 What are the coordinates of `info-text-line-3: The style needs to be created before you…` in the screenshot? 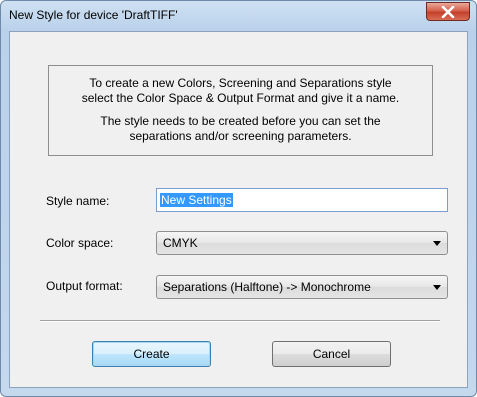 It's located at (240, 121).